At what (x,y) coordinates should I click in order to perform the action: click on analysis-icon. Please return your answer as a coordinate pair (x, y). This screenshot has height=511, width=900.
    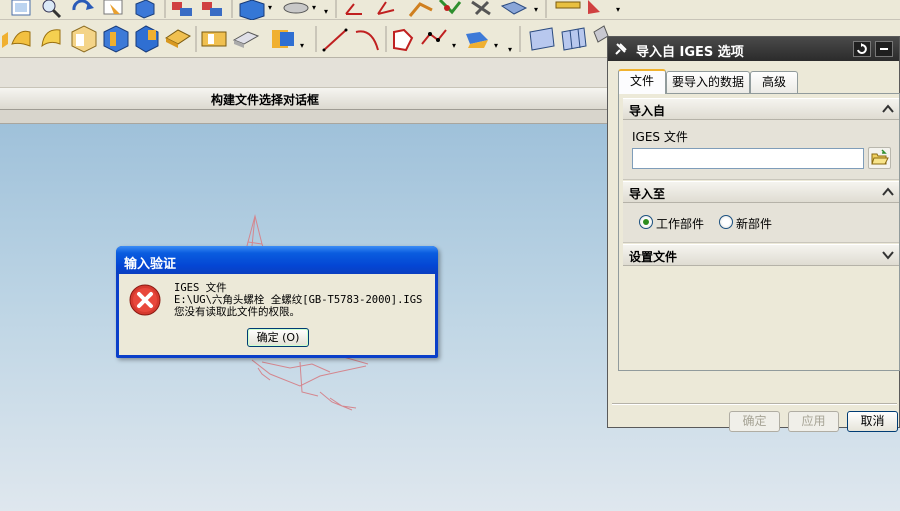
    Looking at the image, I should click on (450, 7).